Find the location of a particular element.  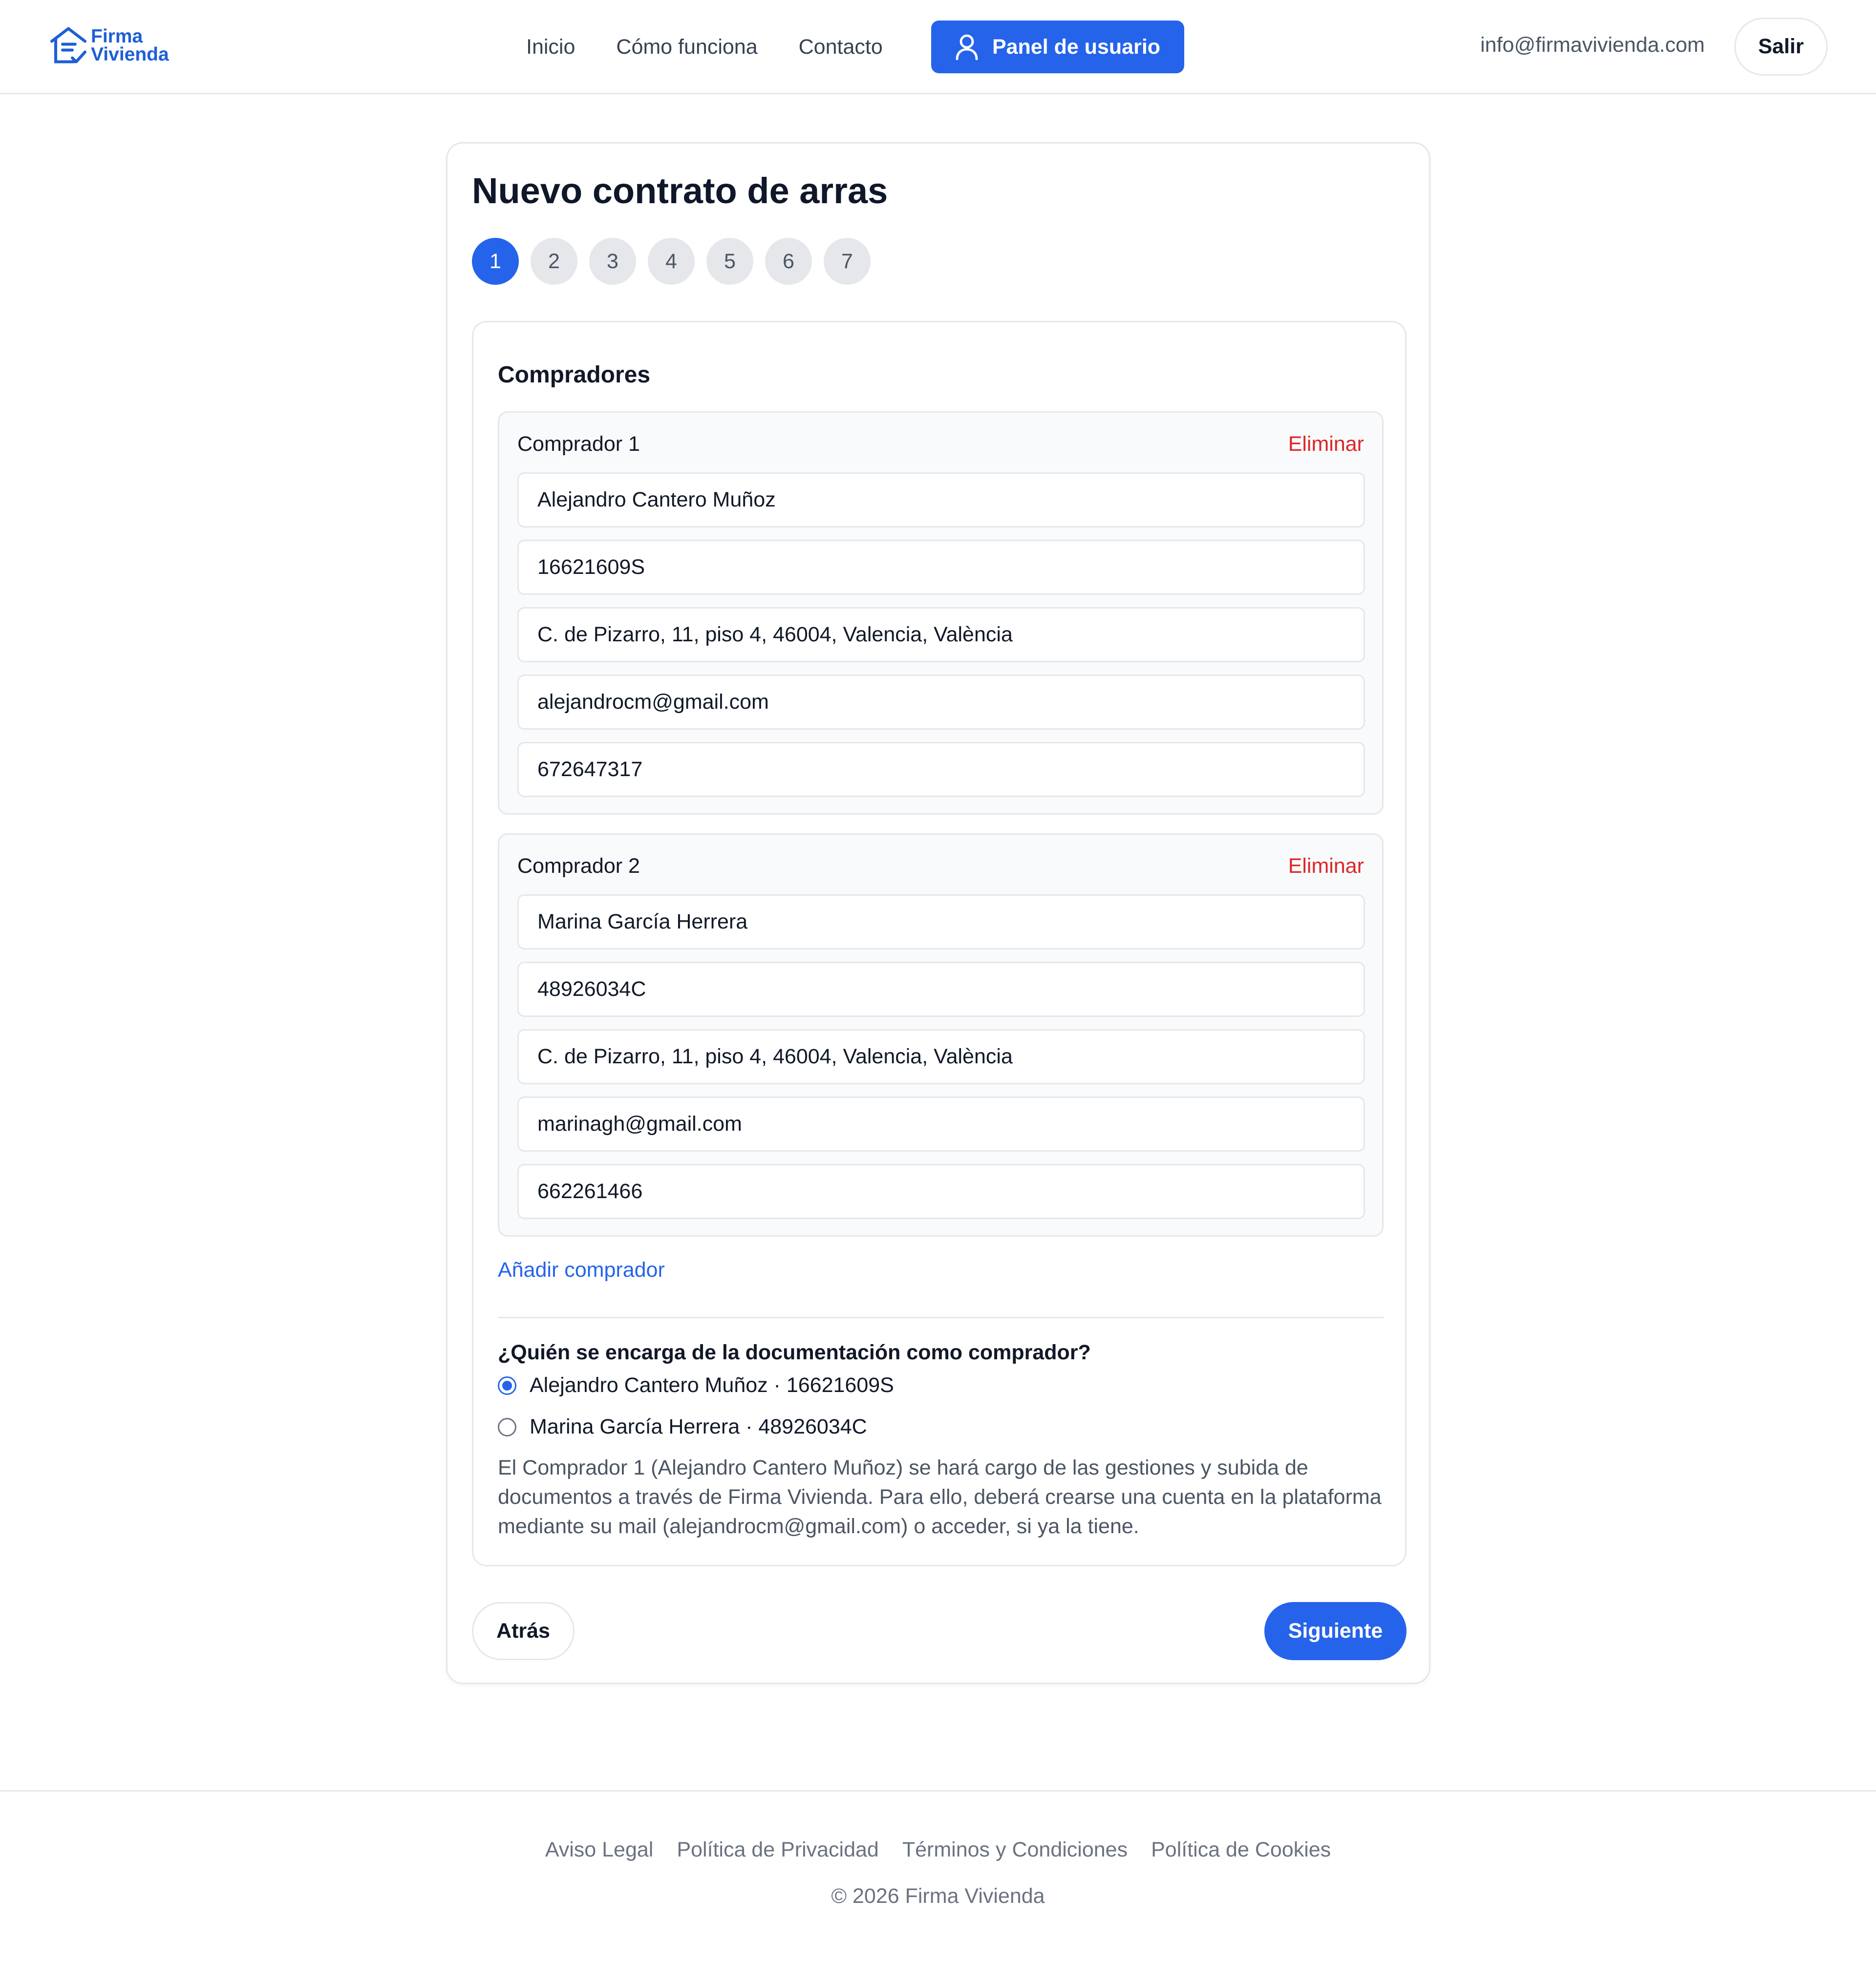

stepper: 1 2 3 4 5 6 7 is located at coordinates (677, 261).